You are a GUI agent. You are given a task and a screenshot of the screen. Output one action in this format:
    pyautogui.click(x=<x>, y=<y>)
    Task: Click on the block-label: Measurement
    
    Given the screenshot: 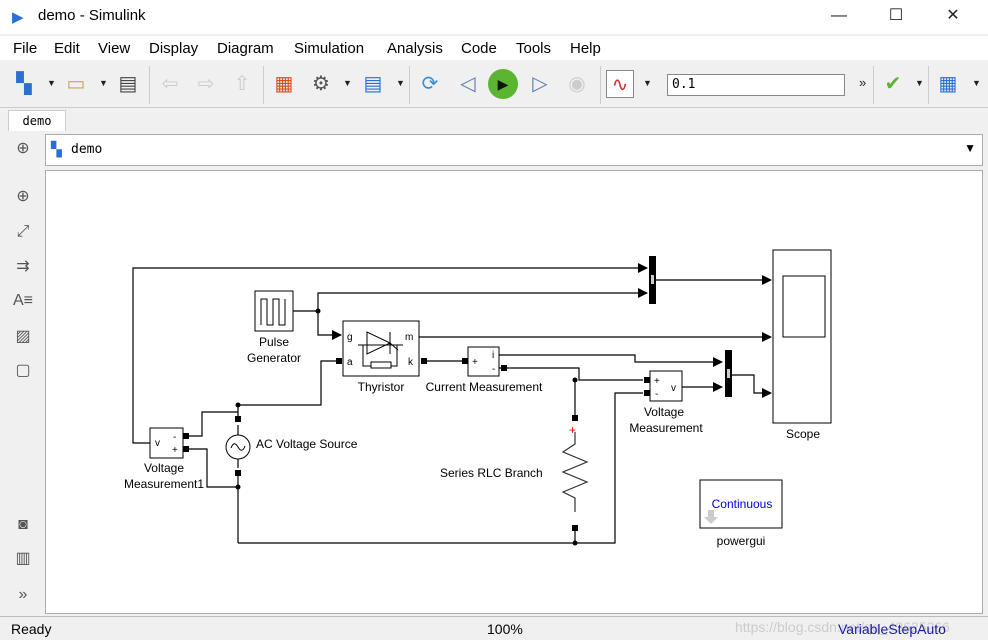 What is the action you would take?
    pyautogui.click(x=666, y=428)
    